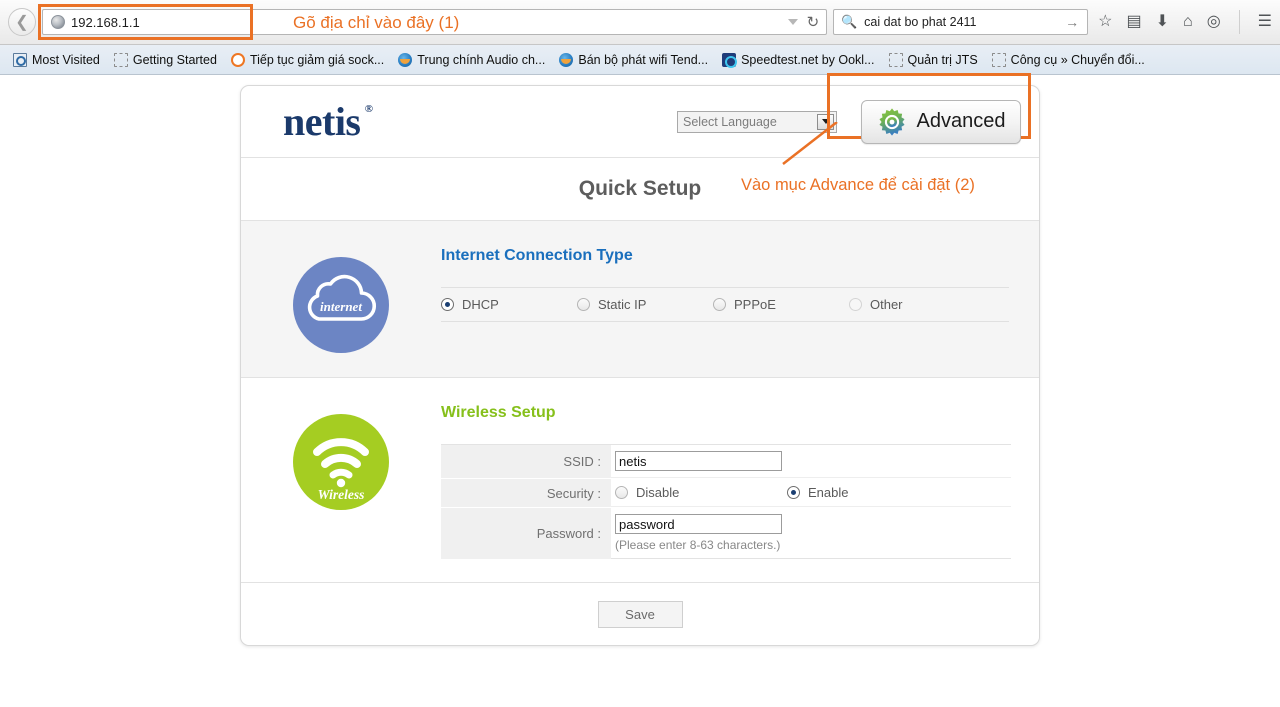 Image resolution: width=1280 pixels, height=707 pixels. I want to click on address-bar: 192.168.1.1 Gõ địa chỉ vào đây (1) ↻, so click(433, 22).